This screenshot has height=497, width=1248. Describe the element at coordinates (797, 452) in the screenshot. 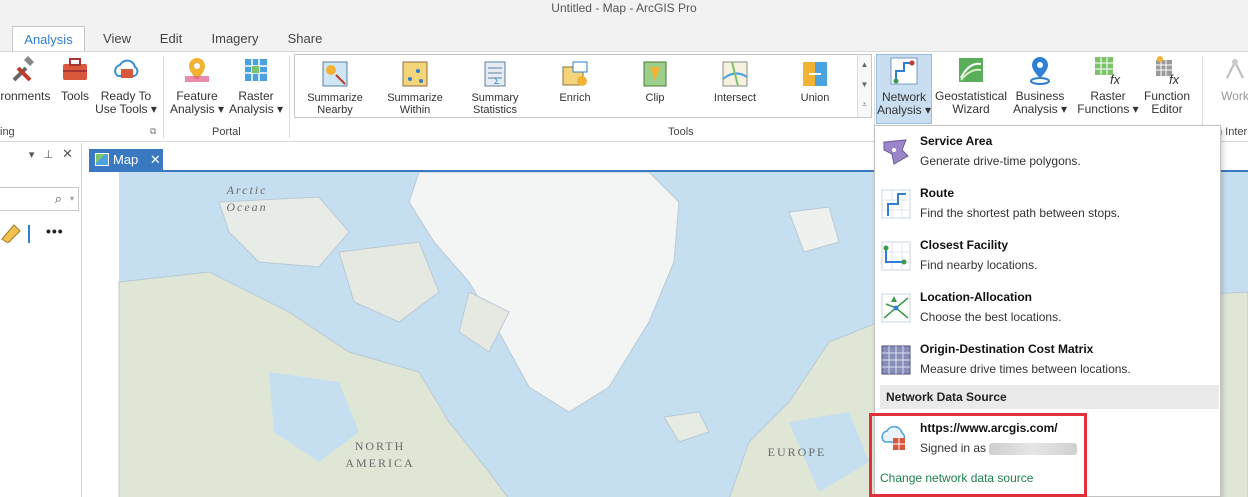

I see `map-label-europe: EUROPE` at that location.